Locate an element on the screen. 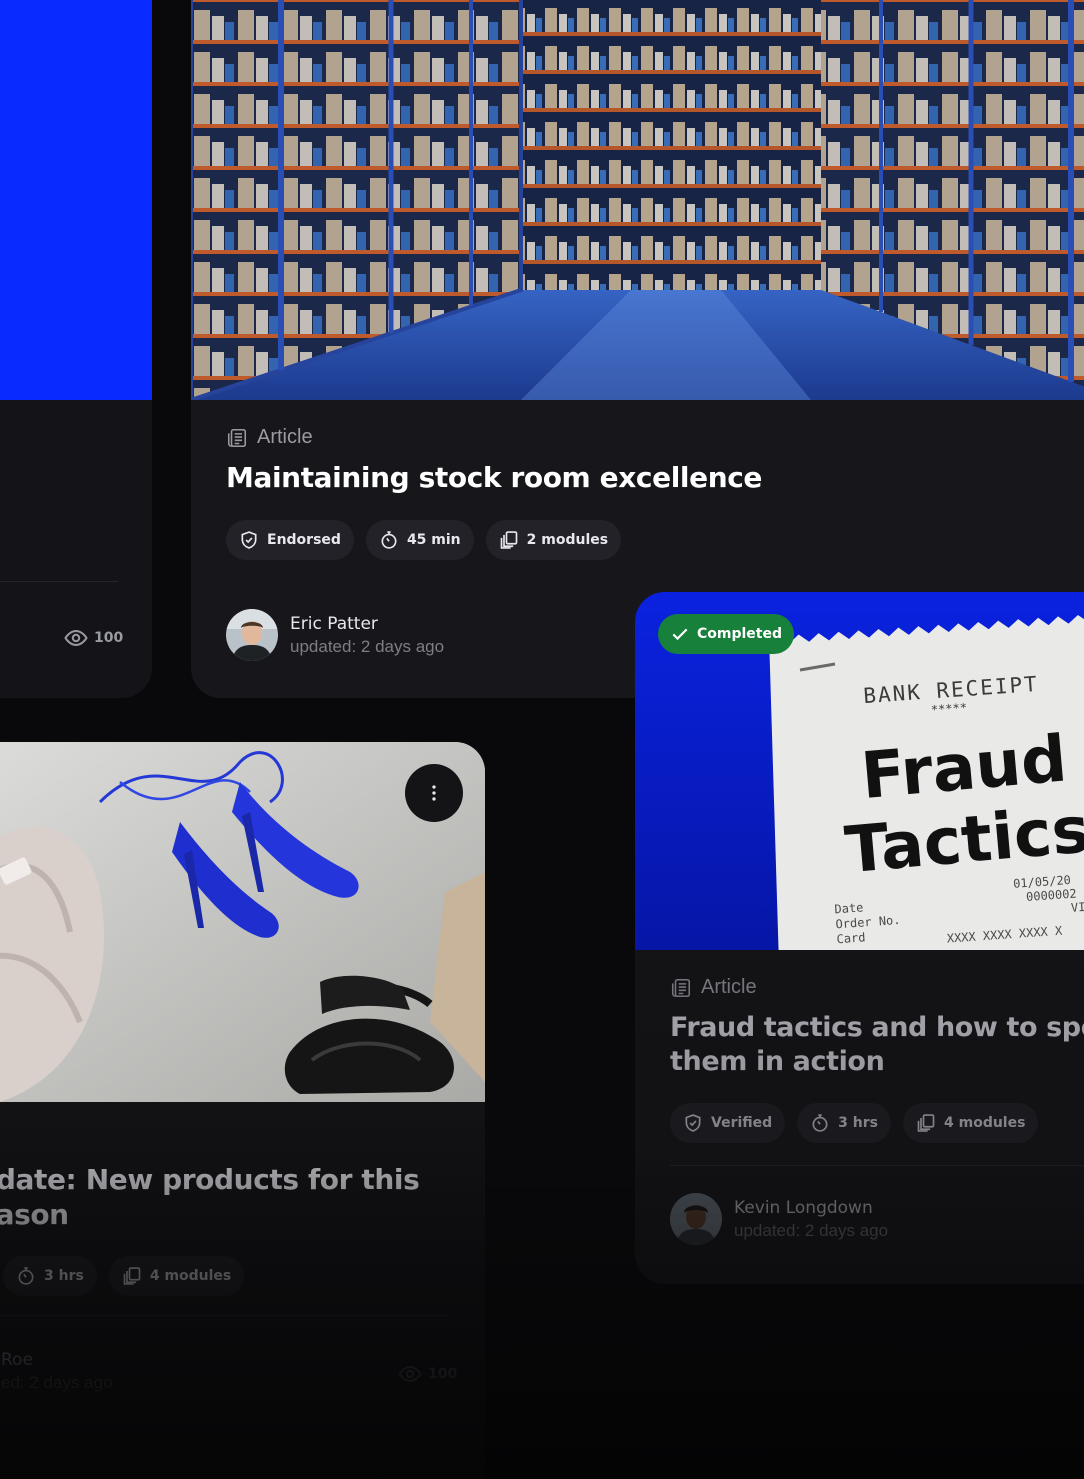 The height and width of the screenshot is (1479, 1084). chip-modules: 2 modules is located at coordinates (553, 540).